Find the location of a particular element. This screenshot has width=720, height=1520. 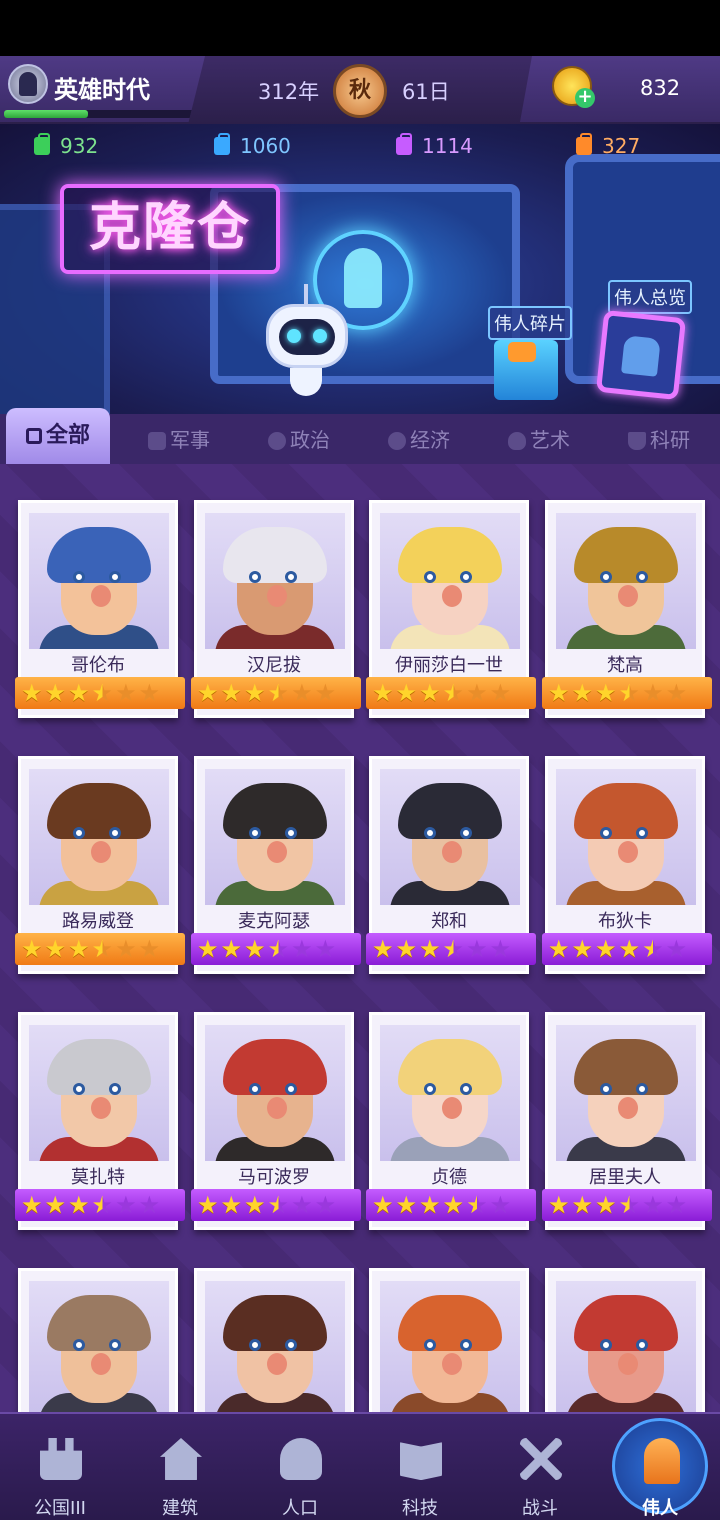

nav-duchy: 公国III is located at coordinates (60, 1467).